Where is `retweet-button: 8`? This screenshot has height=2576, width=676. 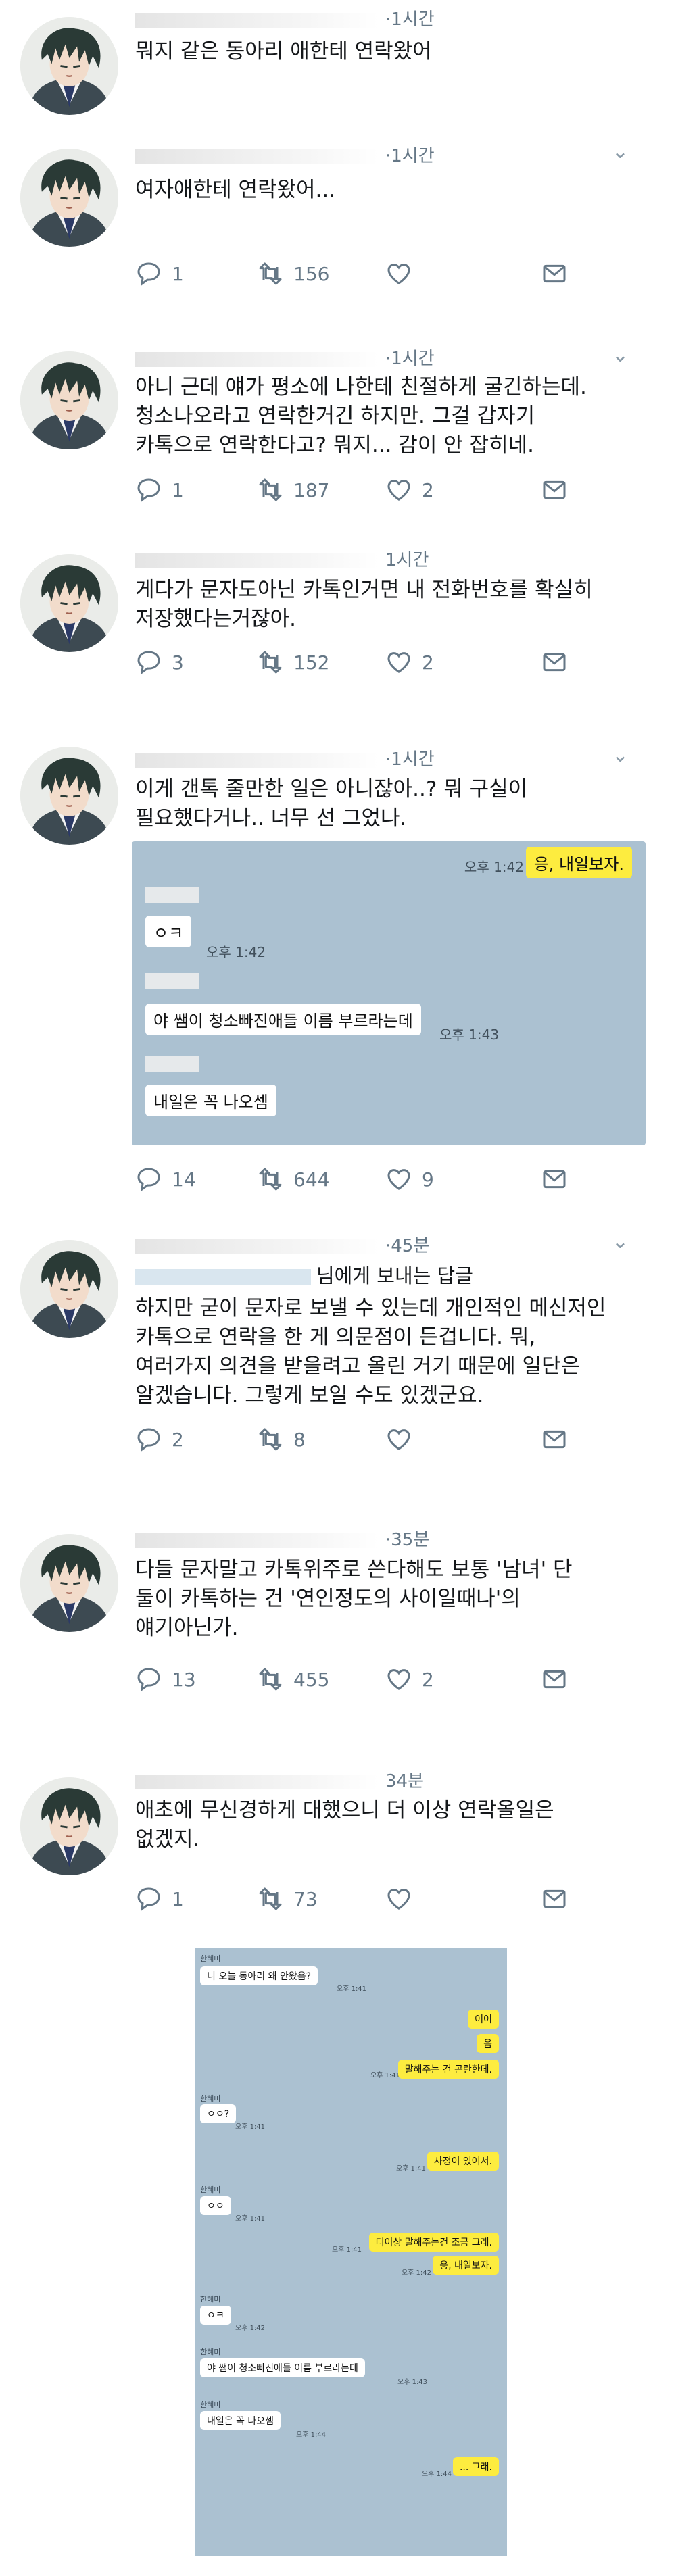
retweet-button: 8 is located at coordinates (281, 1439).